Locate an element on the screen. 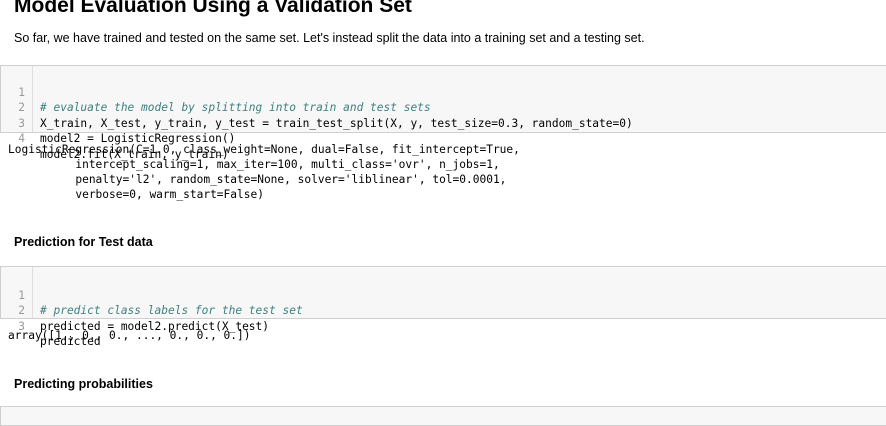 Image resolution: width=886 pixels, height=426 pixels. code-line: 2 predicted = model2.predict(X_test) is located at coordinates (443, 310).